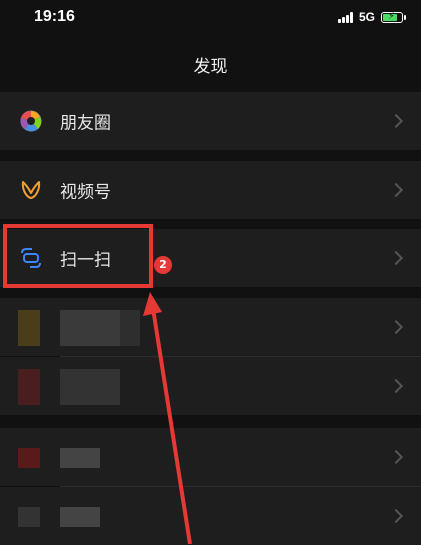 This screenshot has height=545, width=421. Describe the element at coordinates (167, 418) in the screenshot. I see `annotation-arrow` at that location.